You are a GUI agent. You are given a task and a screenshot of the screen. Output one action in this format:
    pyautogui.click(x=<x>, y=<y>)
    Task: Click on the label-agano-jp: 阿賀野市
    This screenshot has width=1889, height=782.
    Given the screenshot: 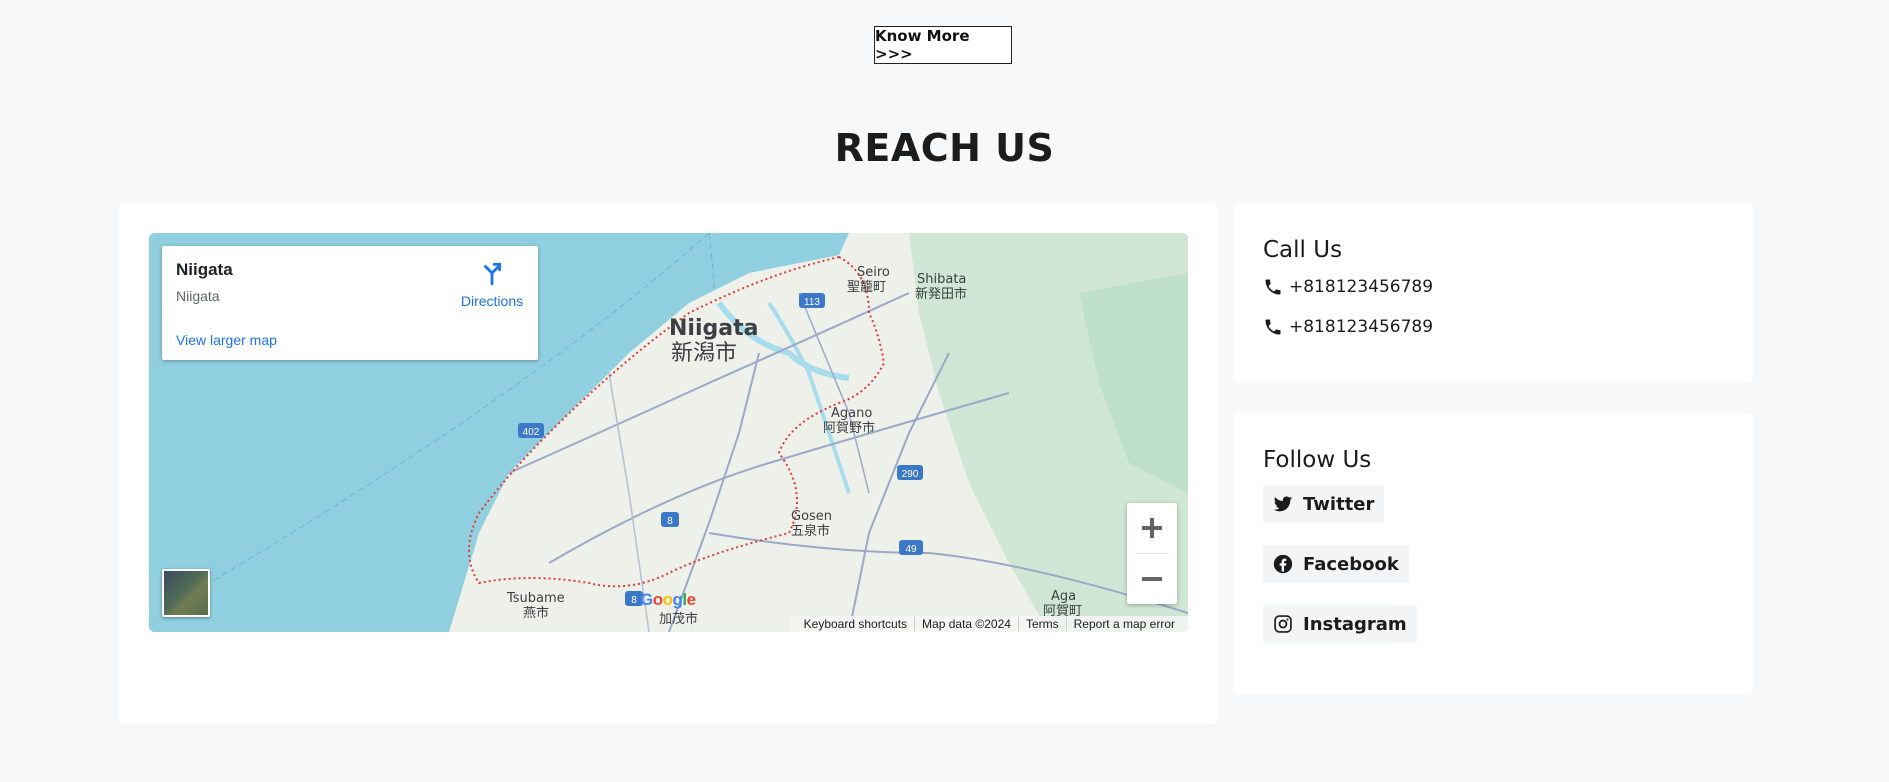 What is the action you would take?
    pyautogui.click(x=849, y=428)
    